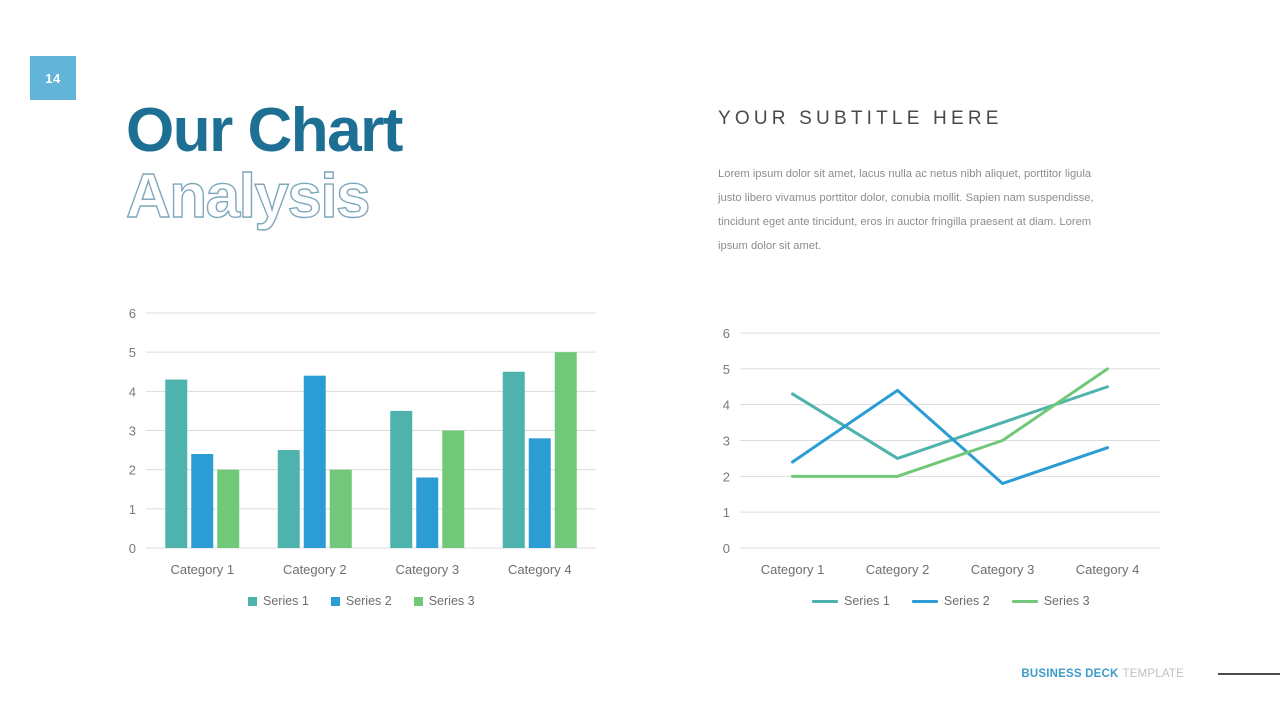 Image resolution: width=1280 pixels, height=720 pixels. I want to click on page-title-outline: Analysis, so click(248, 196).